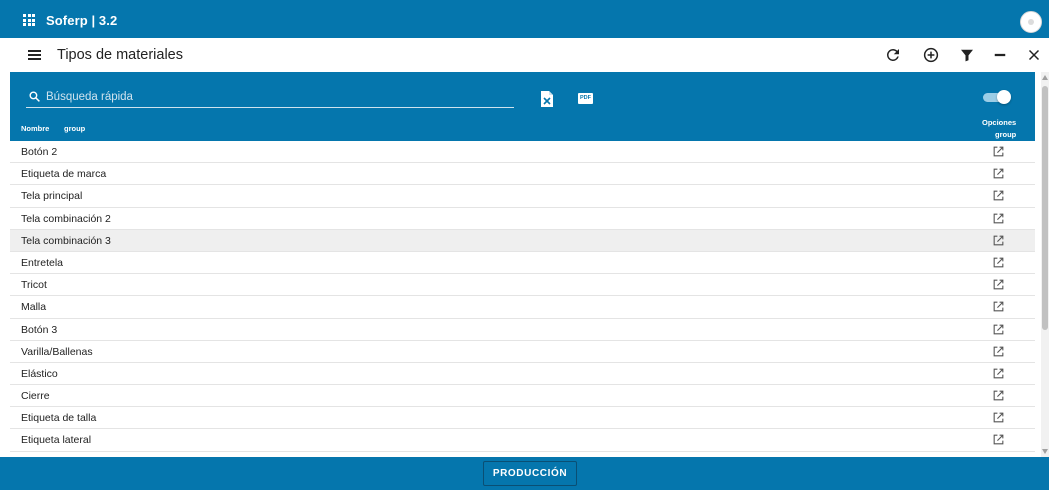  I want to click on row-name: Etiqueta lateral, so click(56, 440).